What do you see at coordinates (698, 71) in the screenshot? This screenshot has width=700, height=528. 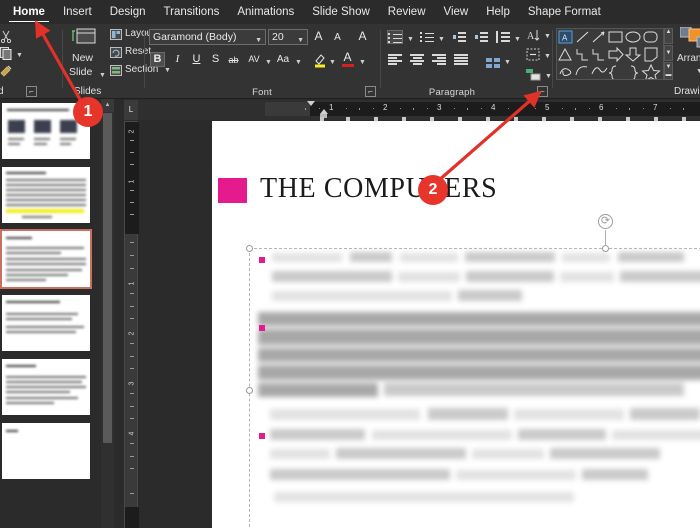 I see `arrange-chevron-down-icon: ▼` at bounding box center [698, 71].